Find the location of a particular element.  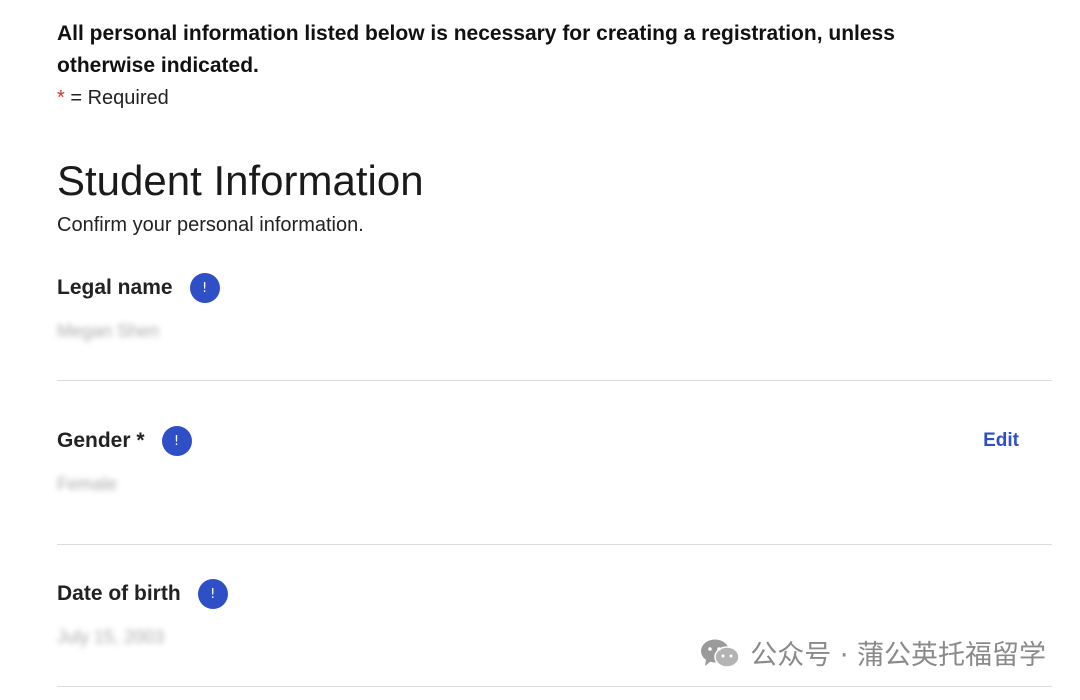

field-legal-name: Legal name ! Megan Shen is located at coordinates (554, 306).